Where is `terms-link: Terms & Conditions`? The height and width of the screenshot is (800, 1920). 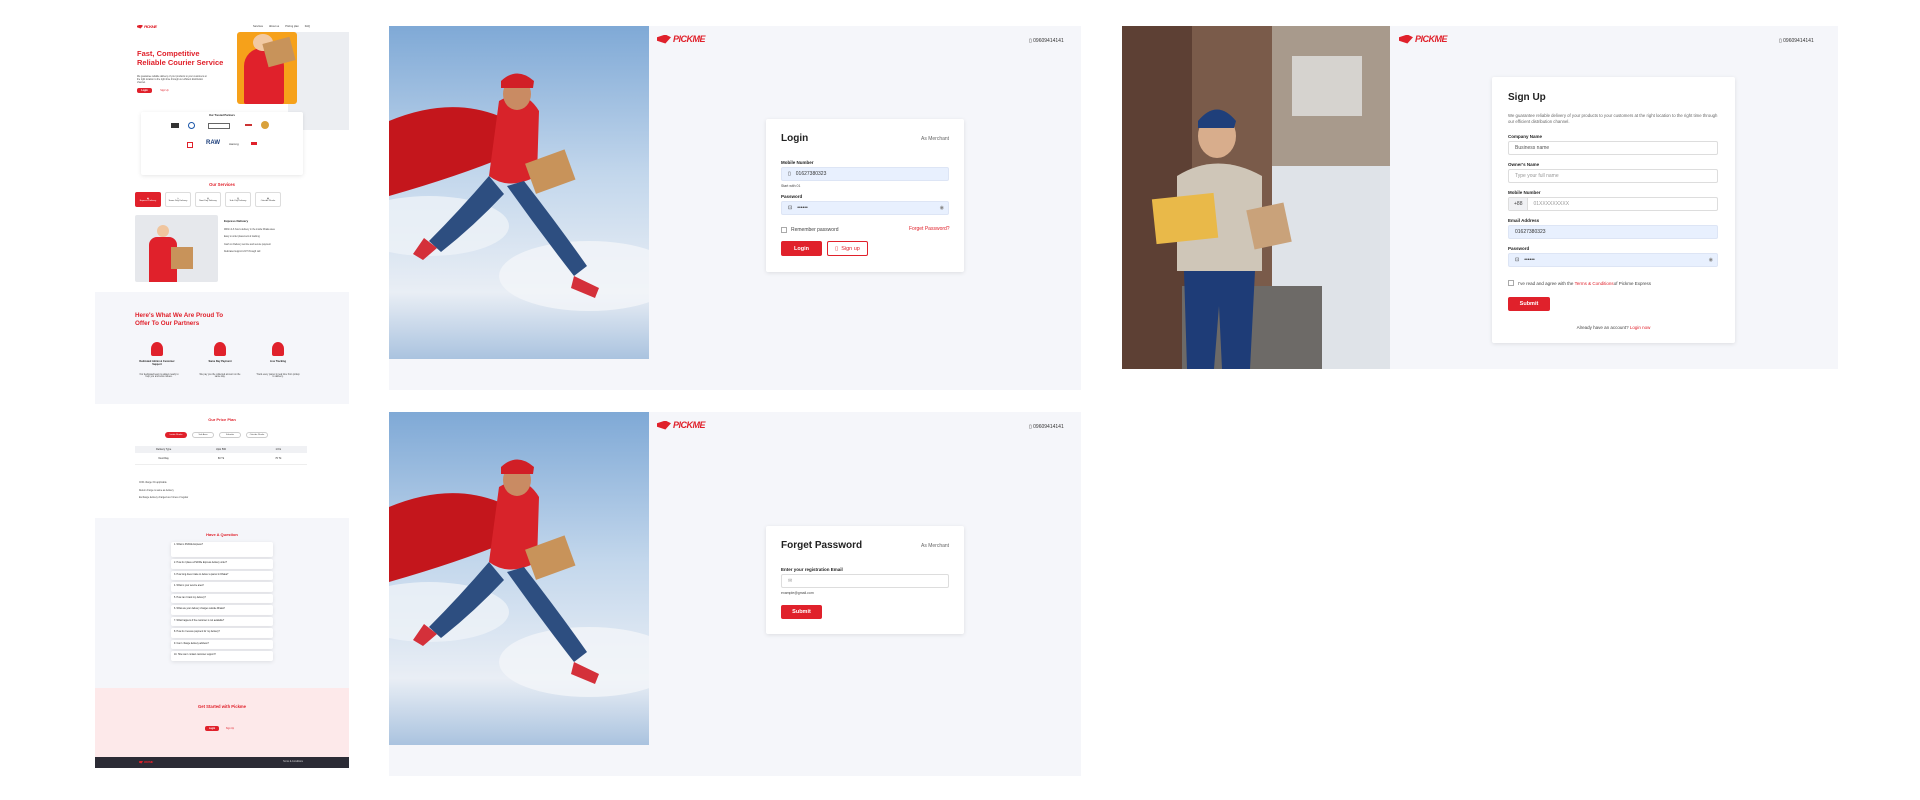
terms-link: Terms & Conditions is located at coordinates (1594, 283).